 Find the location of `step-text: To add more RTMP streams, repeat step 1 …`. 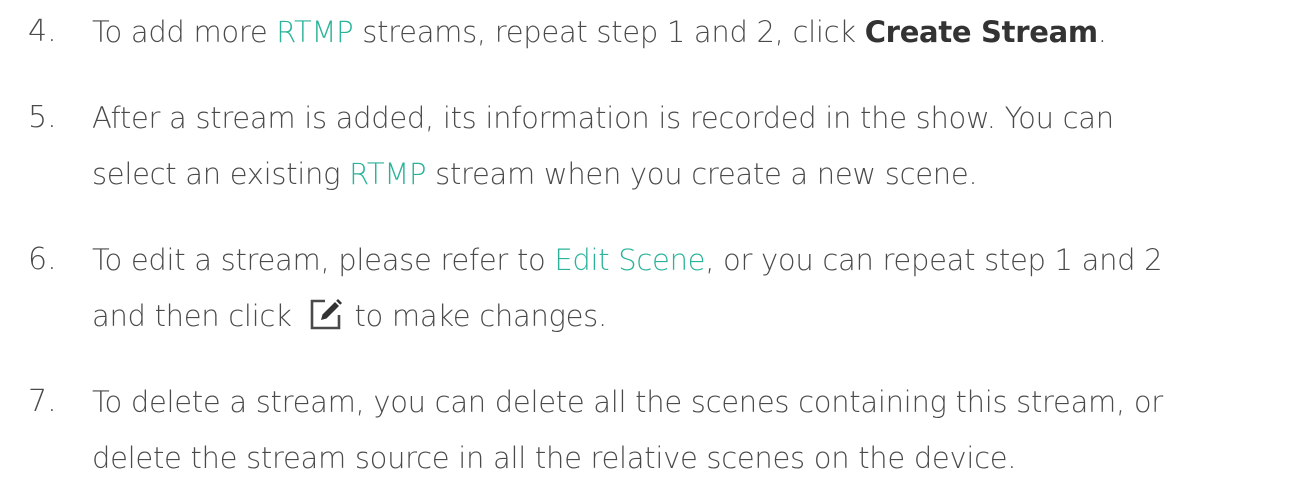

step-text: To add more RTMP streams, repeat step 1 … is located at coordinates (682, 32).